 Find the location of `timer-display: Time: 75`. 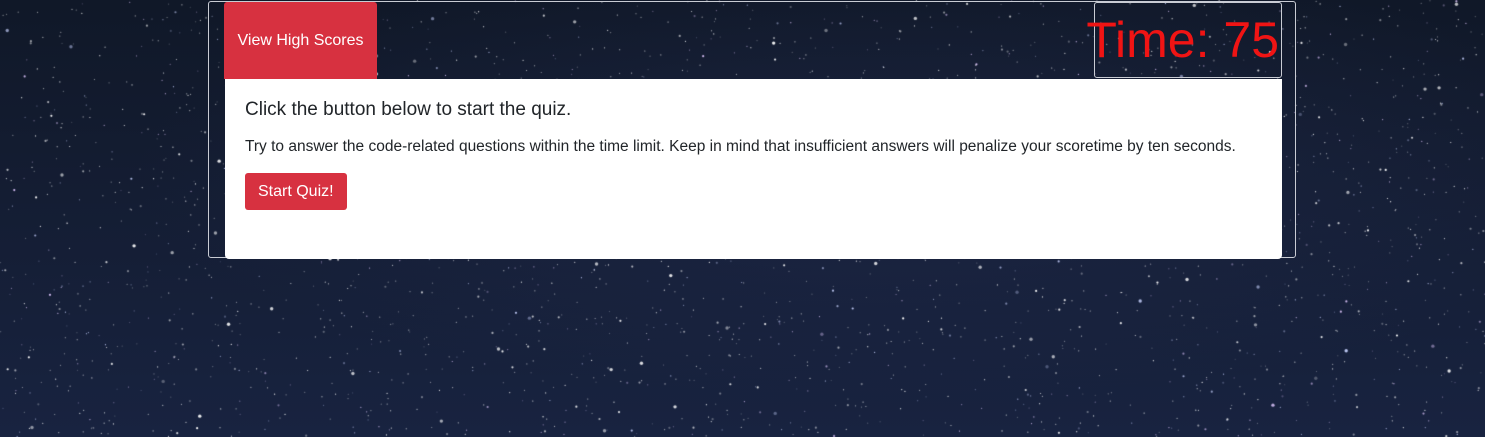

timer-display: Time: 75 is located at coordinates (1182, 40).